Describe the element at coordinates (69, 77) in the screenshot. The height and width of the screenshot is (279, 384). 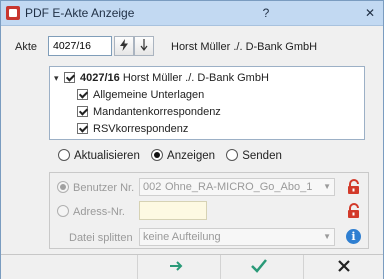
I see `tree-root-checkbox` at that location.